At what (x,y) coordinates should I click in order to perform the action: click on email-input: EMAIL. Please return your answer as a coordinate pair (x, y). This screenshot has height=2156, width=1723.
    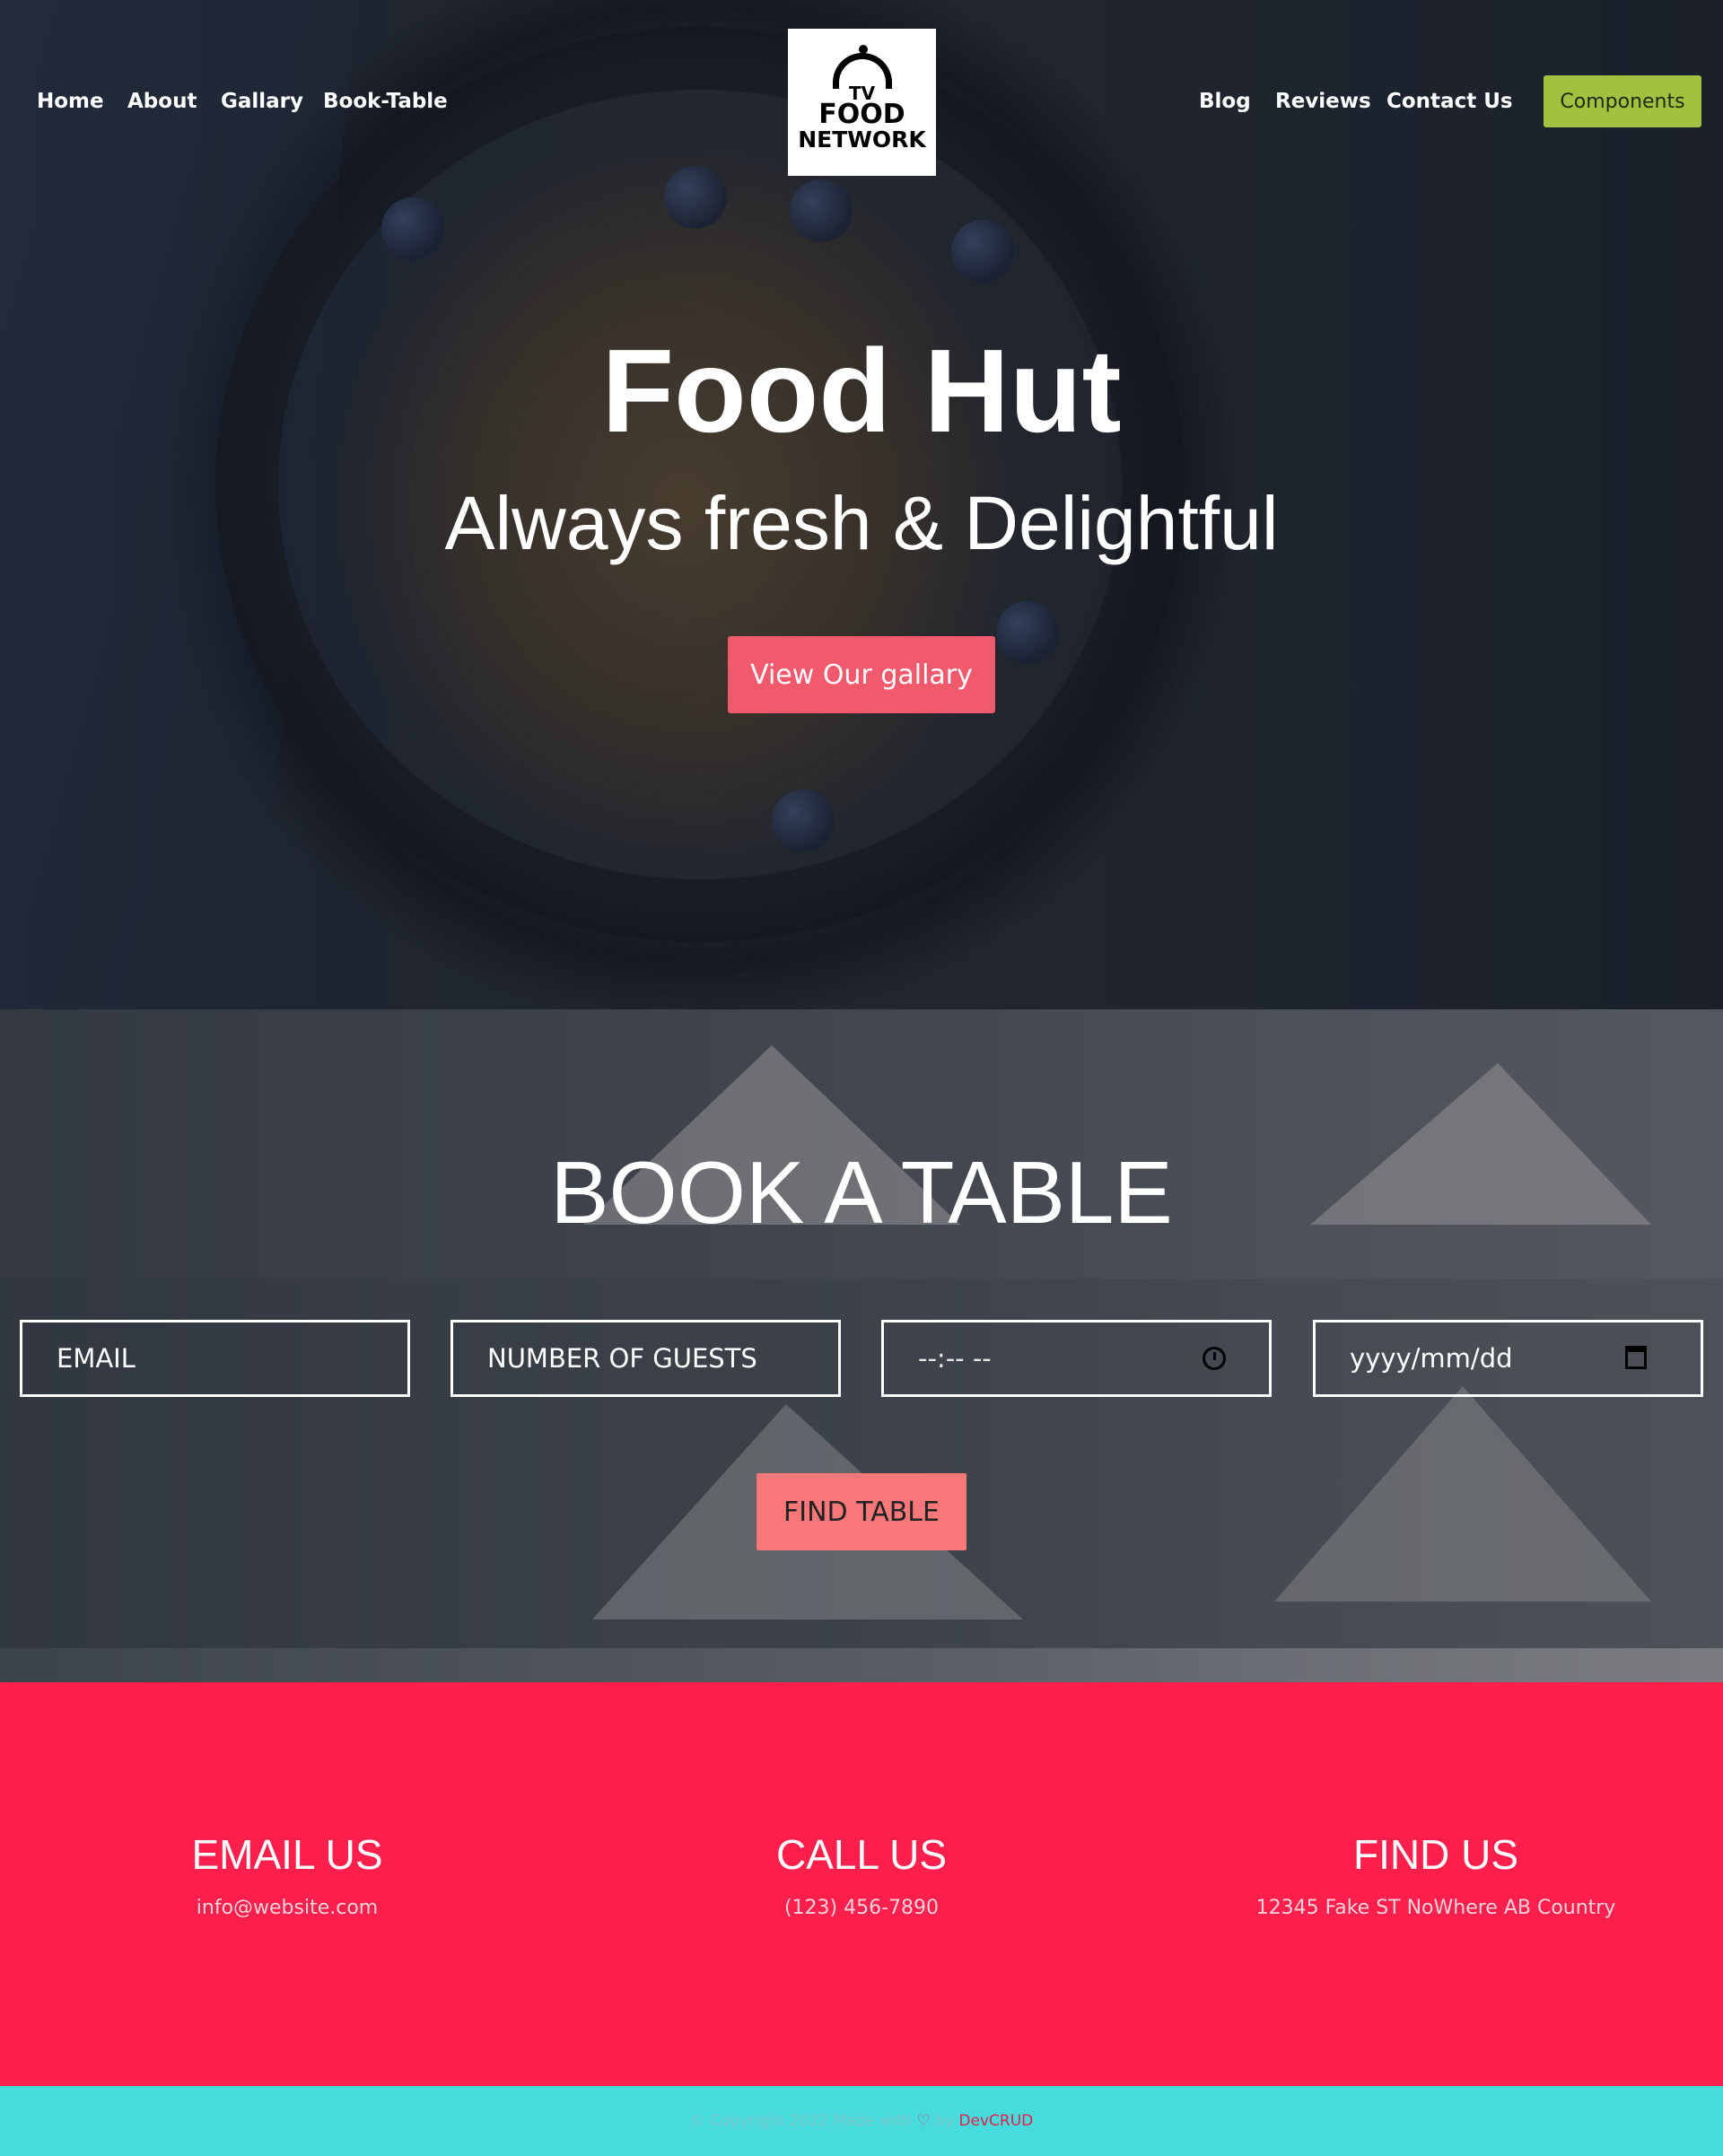
    Looking at the image, I should click on (215, 1358).